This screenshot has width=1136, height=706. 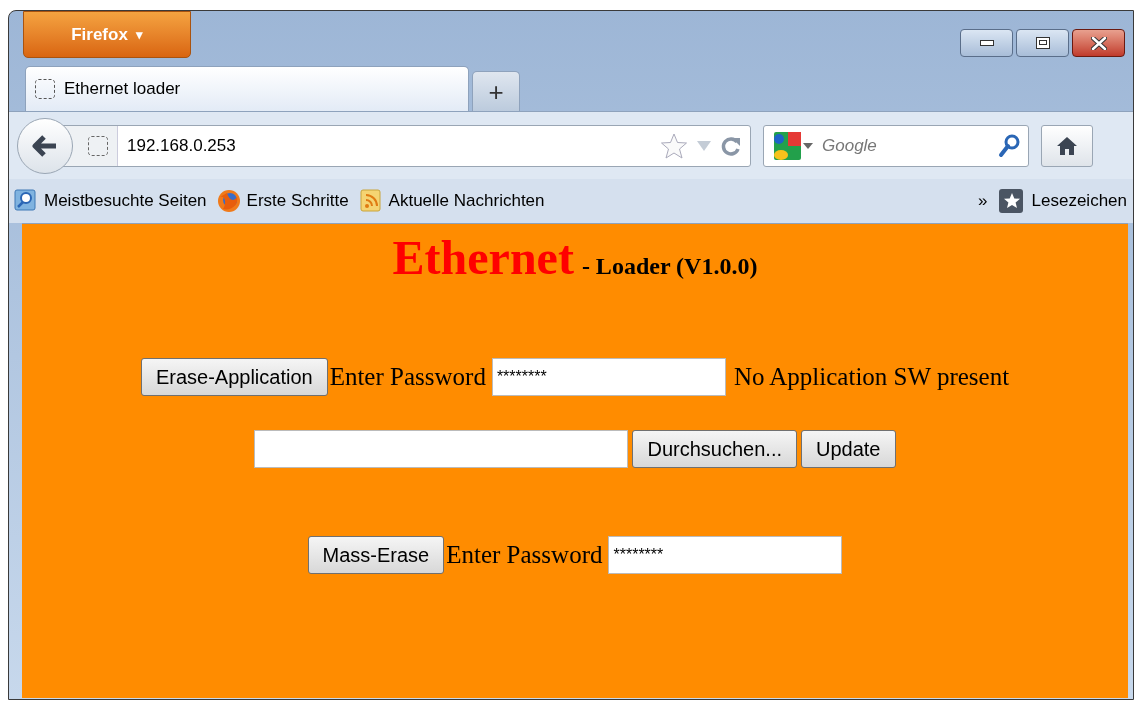 I want to click on dropdown-triangle-icon, so click(x=808, y=145).